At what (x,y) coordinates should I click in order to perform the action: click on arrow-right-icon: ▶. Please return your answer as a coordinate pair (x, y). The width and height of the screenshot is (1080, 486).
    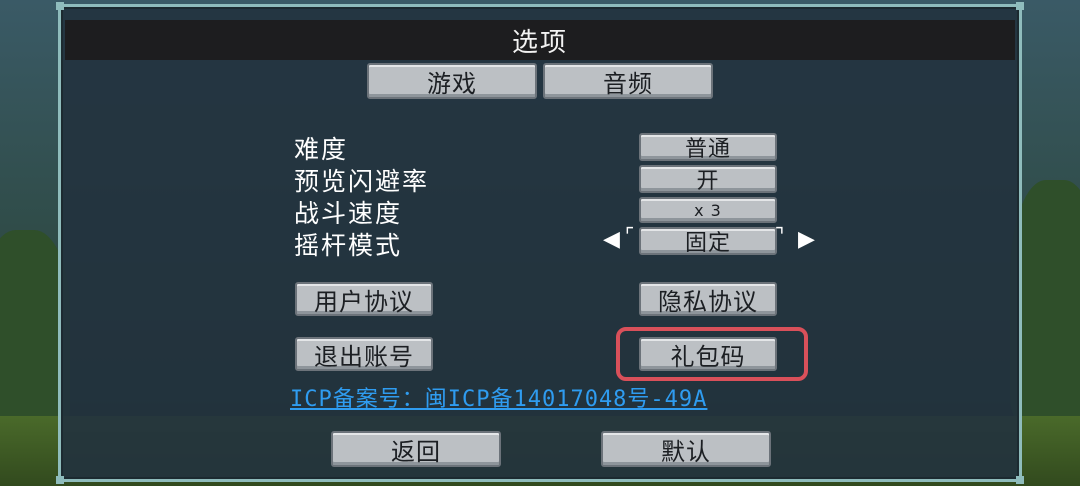
    Looking at the image, I should click on (806, 239).